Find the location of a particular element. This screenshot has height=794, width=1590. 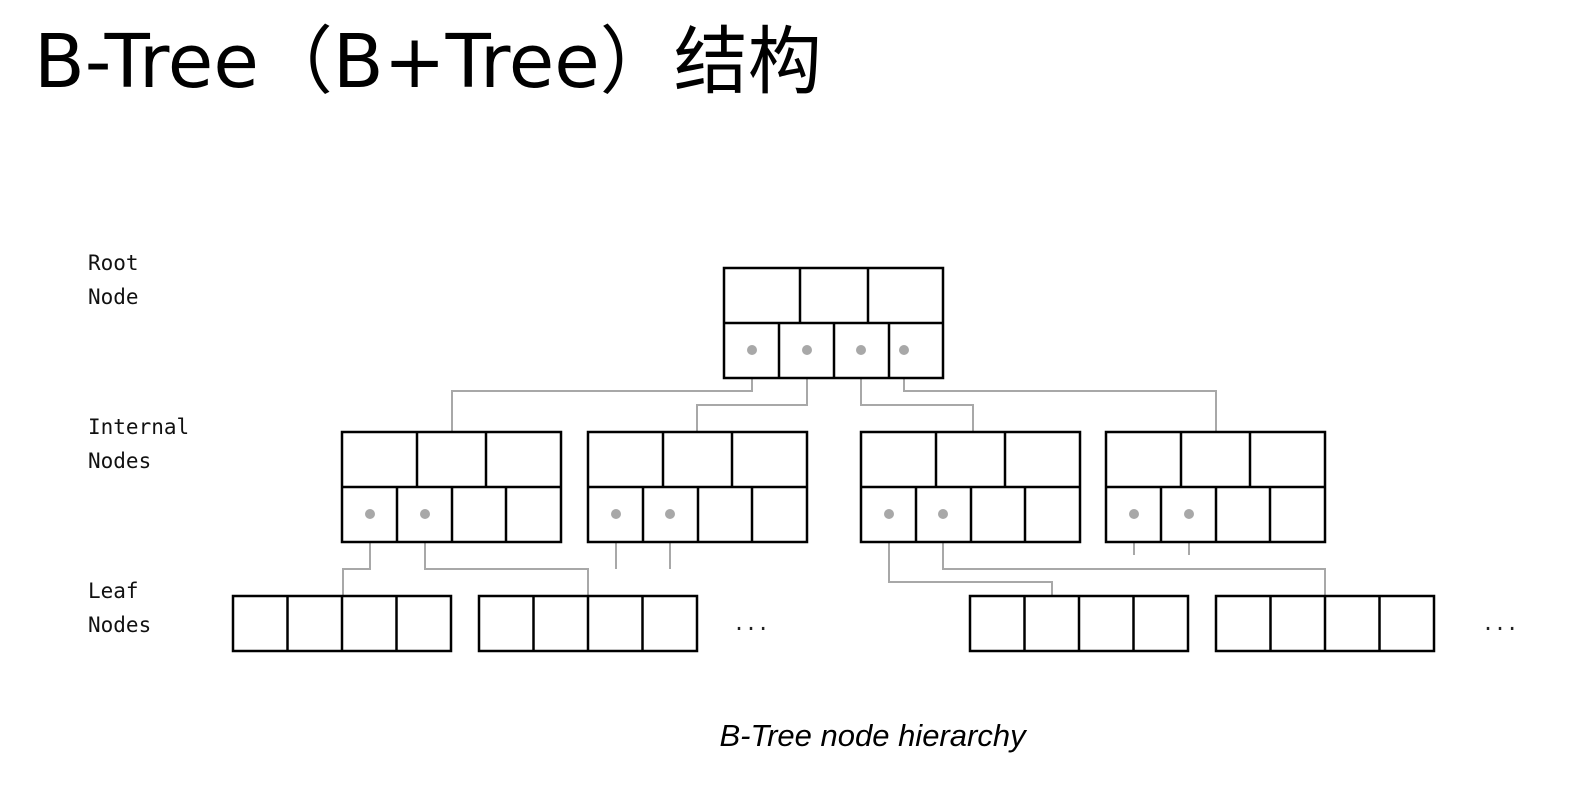

root-label-line-2: Node is located at coordinates (113, 297).